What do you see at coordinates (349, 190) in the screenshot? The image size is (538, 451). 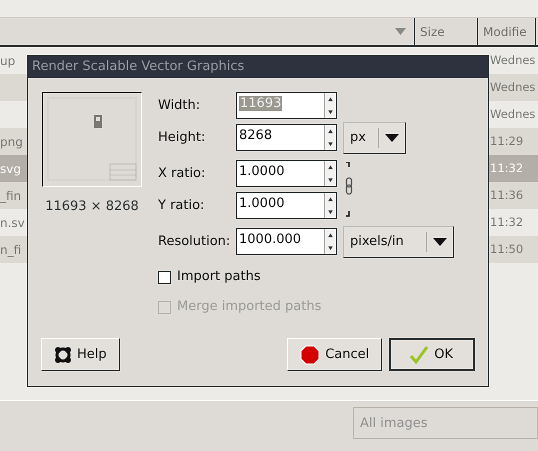 I see `chain-icon` at bounding box center [349, 190].